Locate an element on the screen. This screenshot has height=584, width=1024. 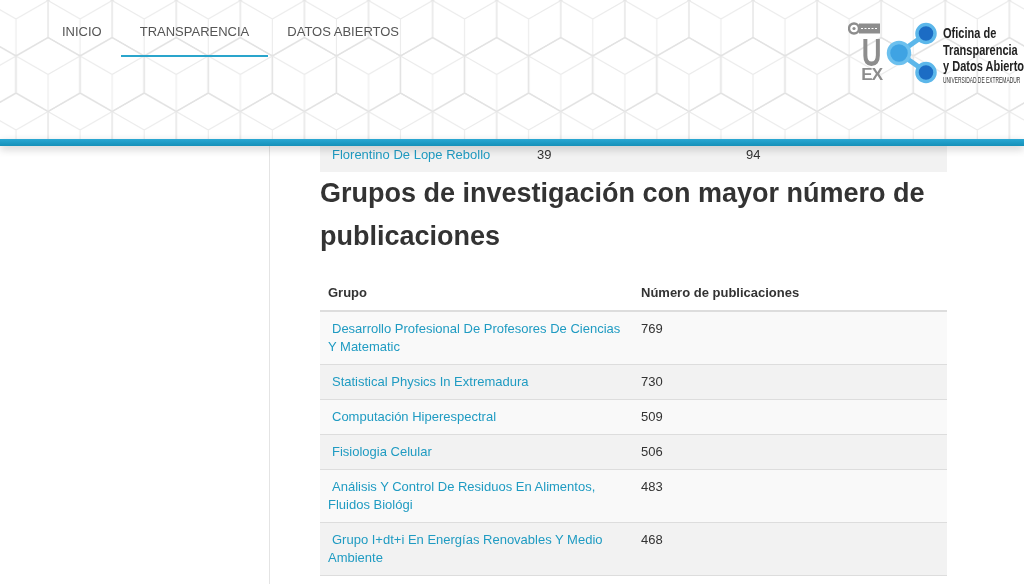
nav-tab: TRANSPARENCIA is located at coordinates (194, 28).